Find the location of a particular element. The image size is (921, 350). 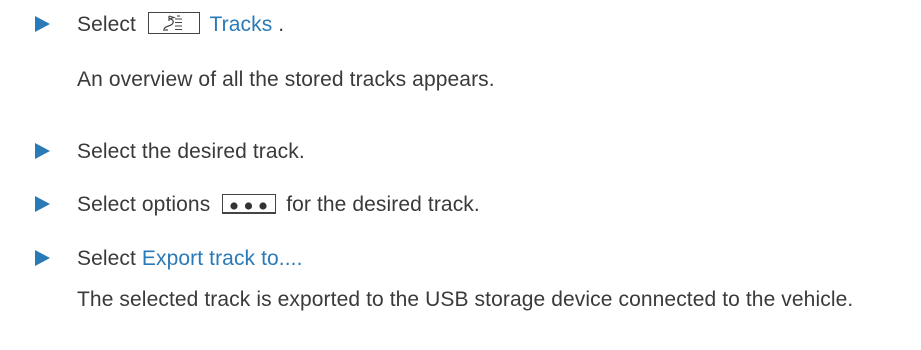

step-suffix: for the desired track. is located at coordinates (383, 204).